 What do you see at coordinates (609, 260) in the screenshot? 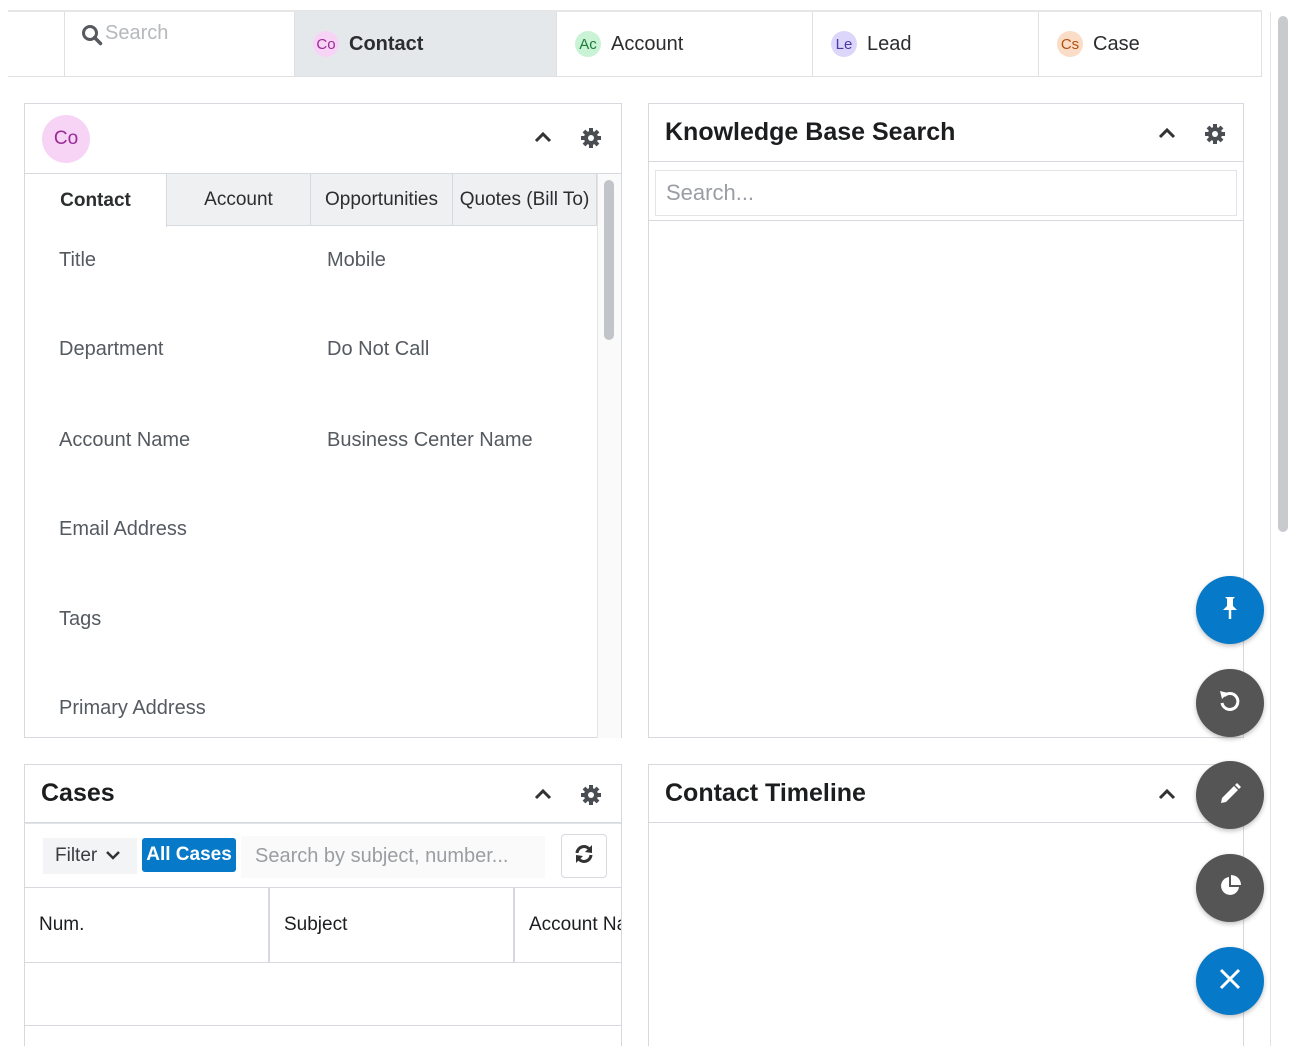
I see `contact-dashlet-scroll-thumb` at bounding box center [609, 260].